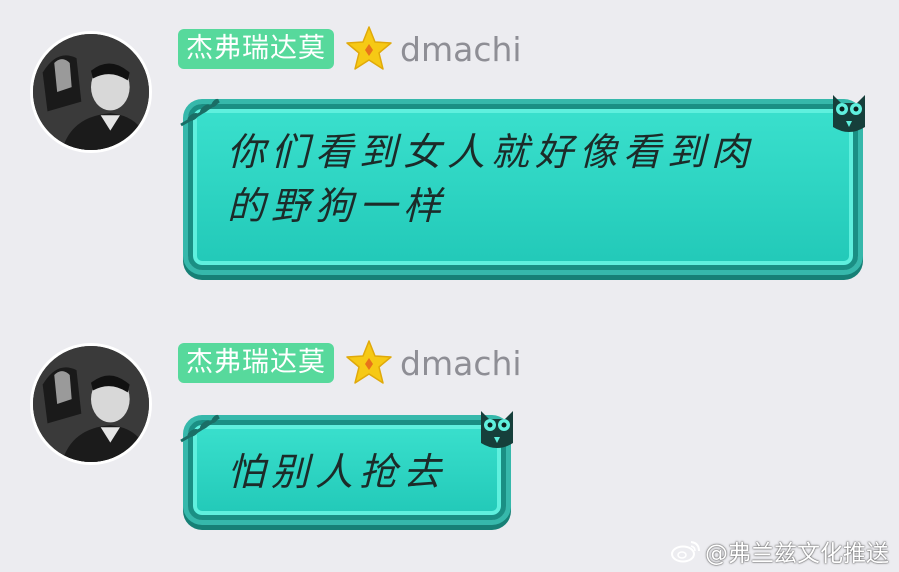  What do you see at coordinates (797, 554) in the screenshot?
I see `watermark-text: @弗兰兹文化推送` at bounding box center [797, 554].